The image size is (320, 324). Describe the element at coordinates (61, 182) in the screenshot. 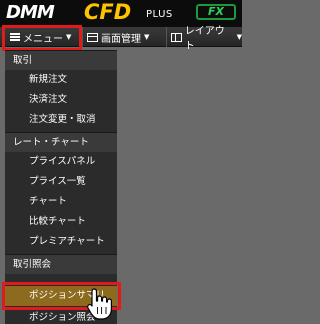

I see `menu-item-price-list: プライス一覧` at that location.